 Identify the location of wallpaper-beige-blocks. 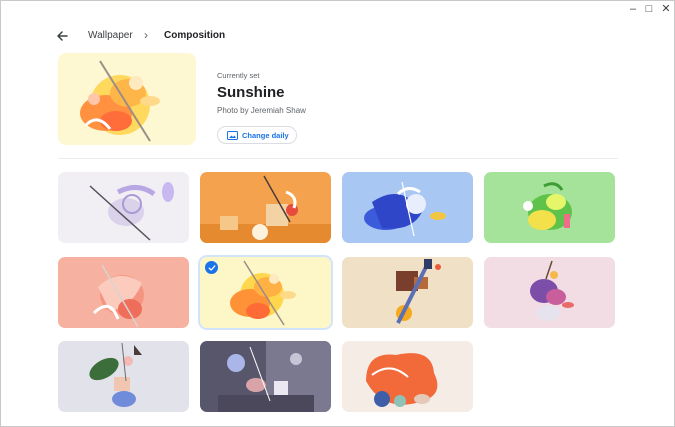
(407, 292).